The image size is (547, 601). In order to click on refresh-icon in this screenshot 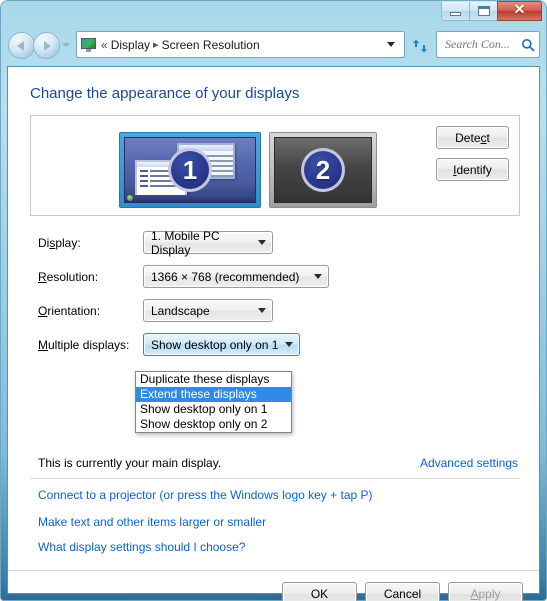, I will do `click(420, 45)`.